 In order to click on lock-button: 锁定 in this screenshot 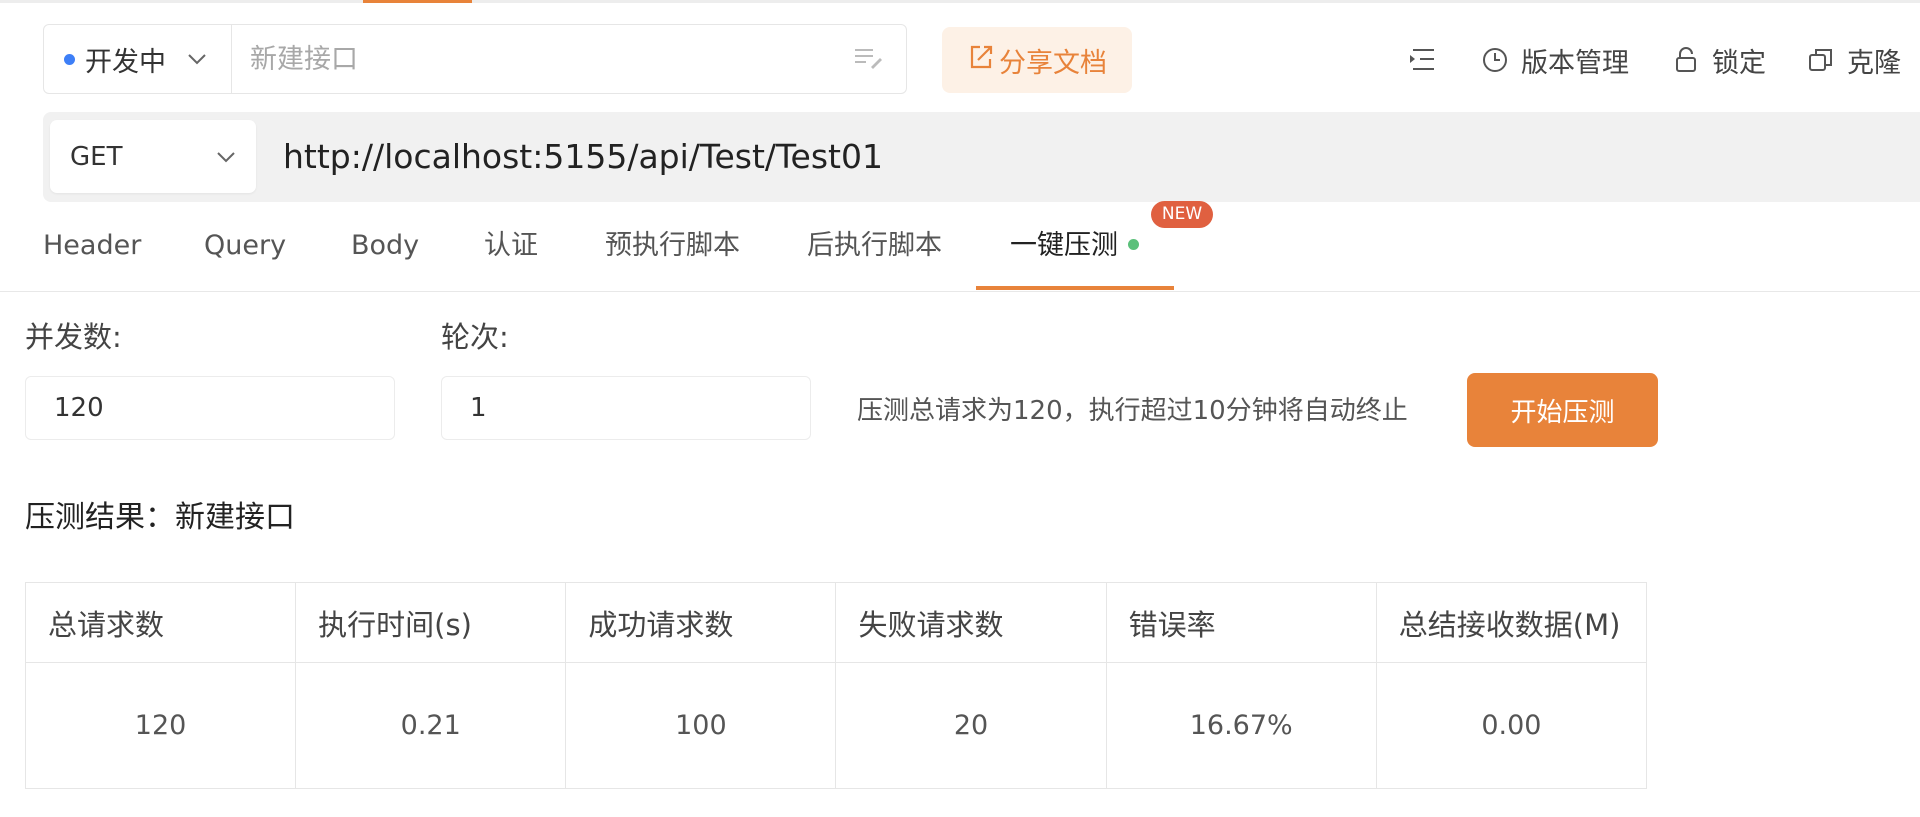, I will do `click(1719, 60)`.